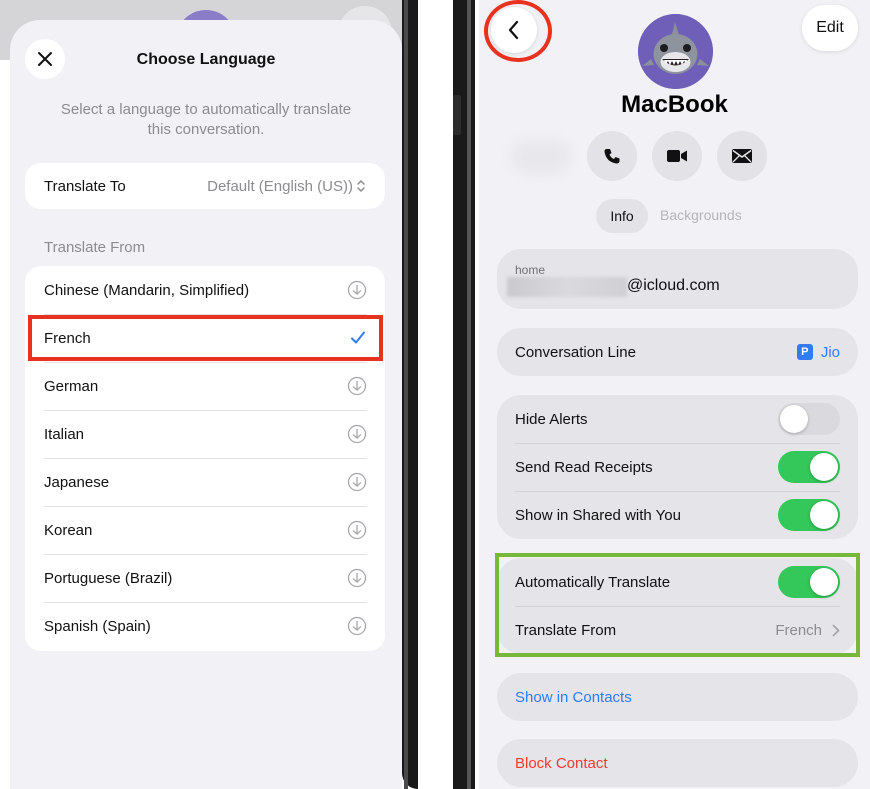  Describe the element at coordinates (584, 467) in the screenshot. I see `send-read-receipts-label: Send Read Receipts` at that location.